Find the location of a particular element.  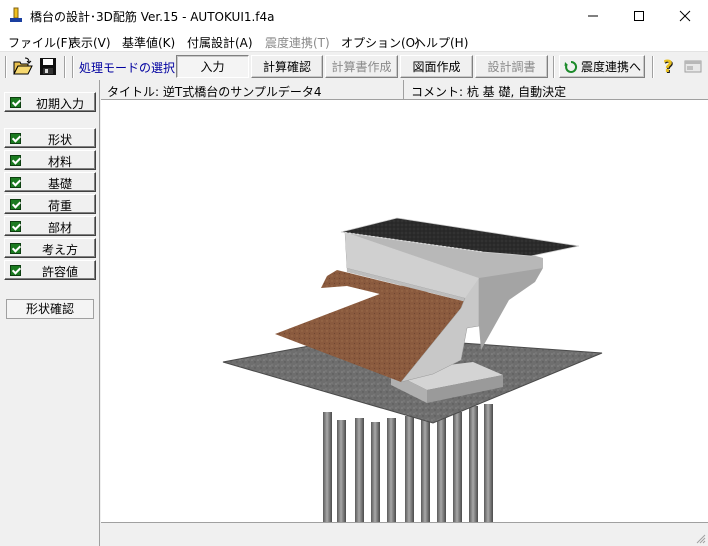

data-comment: コメント: 杭 基 礎, 自動決定 is located at coordinates (489, 92).